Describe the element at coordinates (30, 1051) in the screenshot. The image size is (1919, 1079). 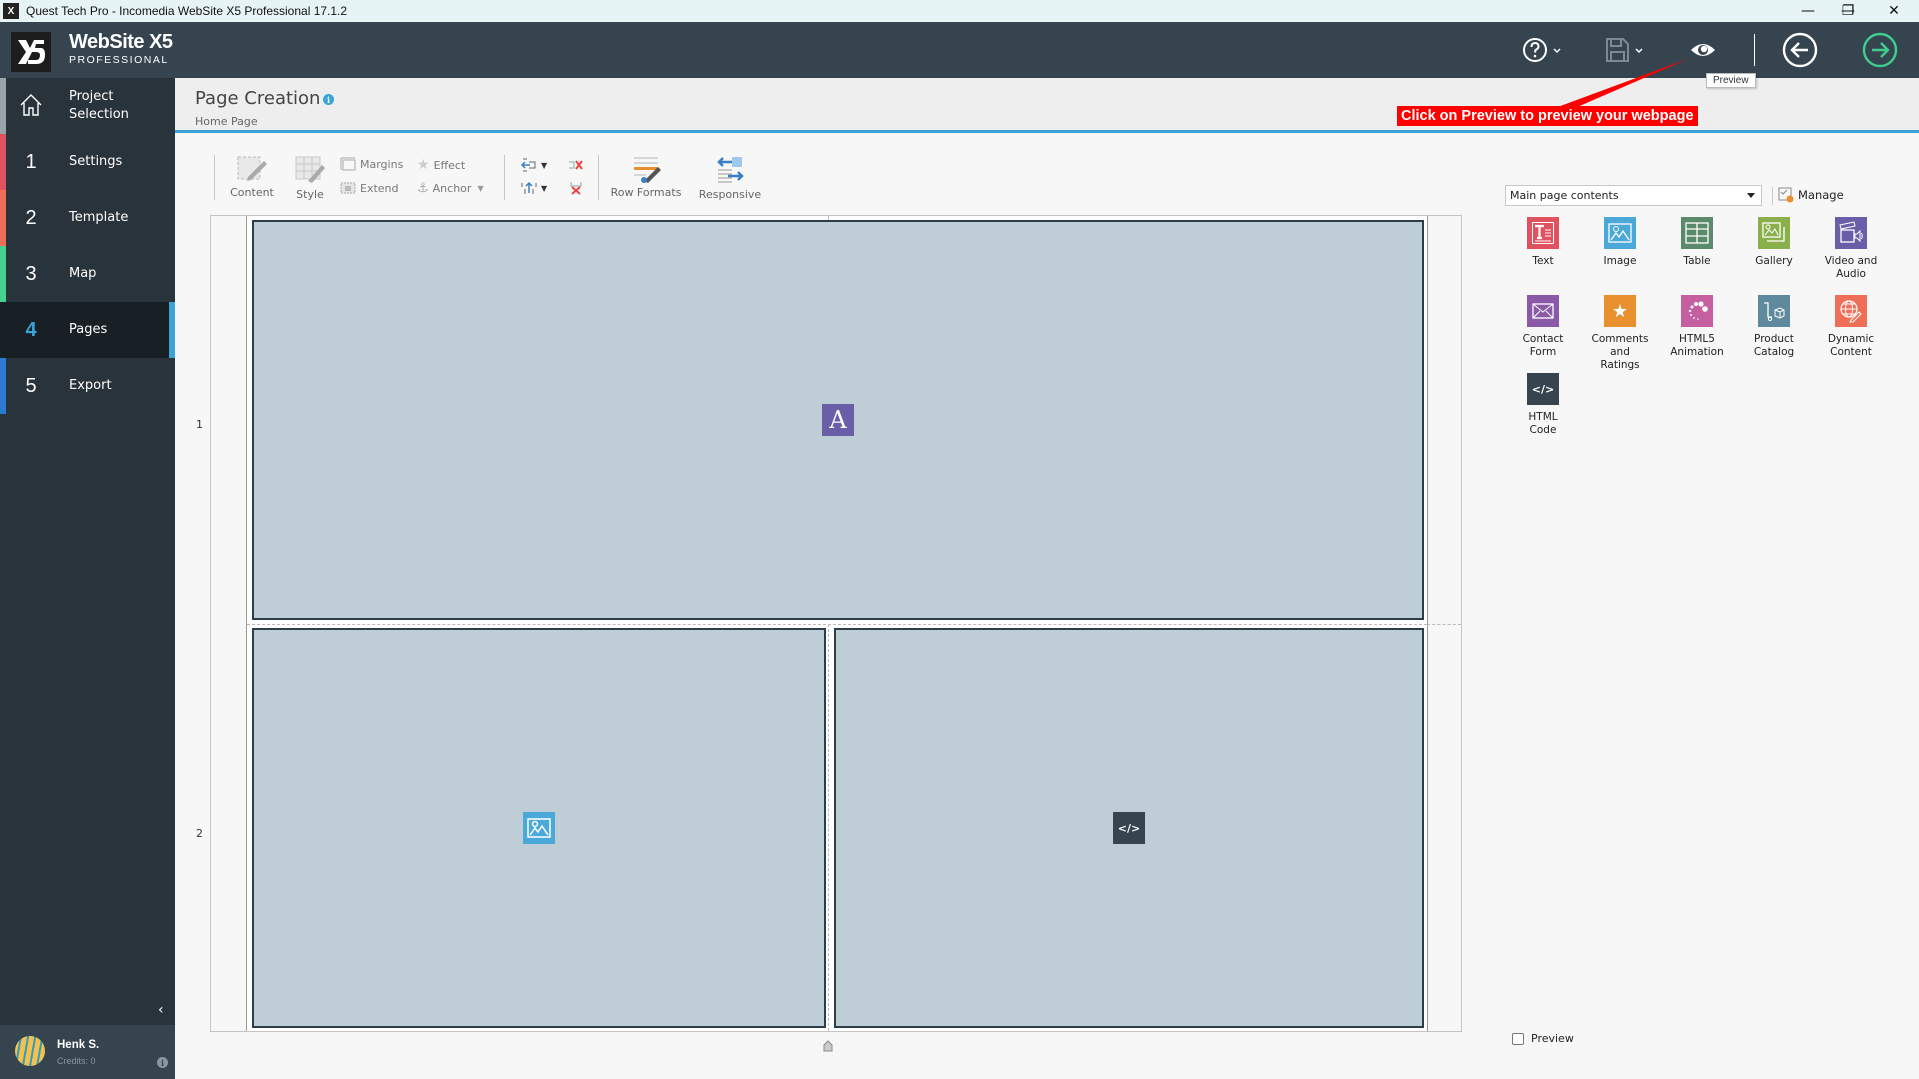
I see `avatar` at that location.